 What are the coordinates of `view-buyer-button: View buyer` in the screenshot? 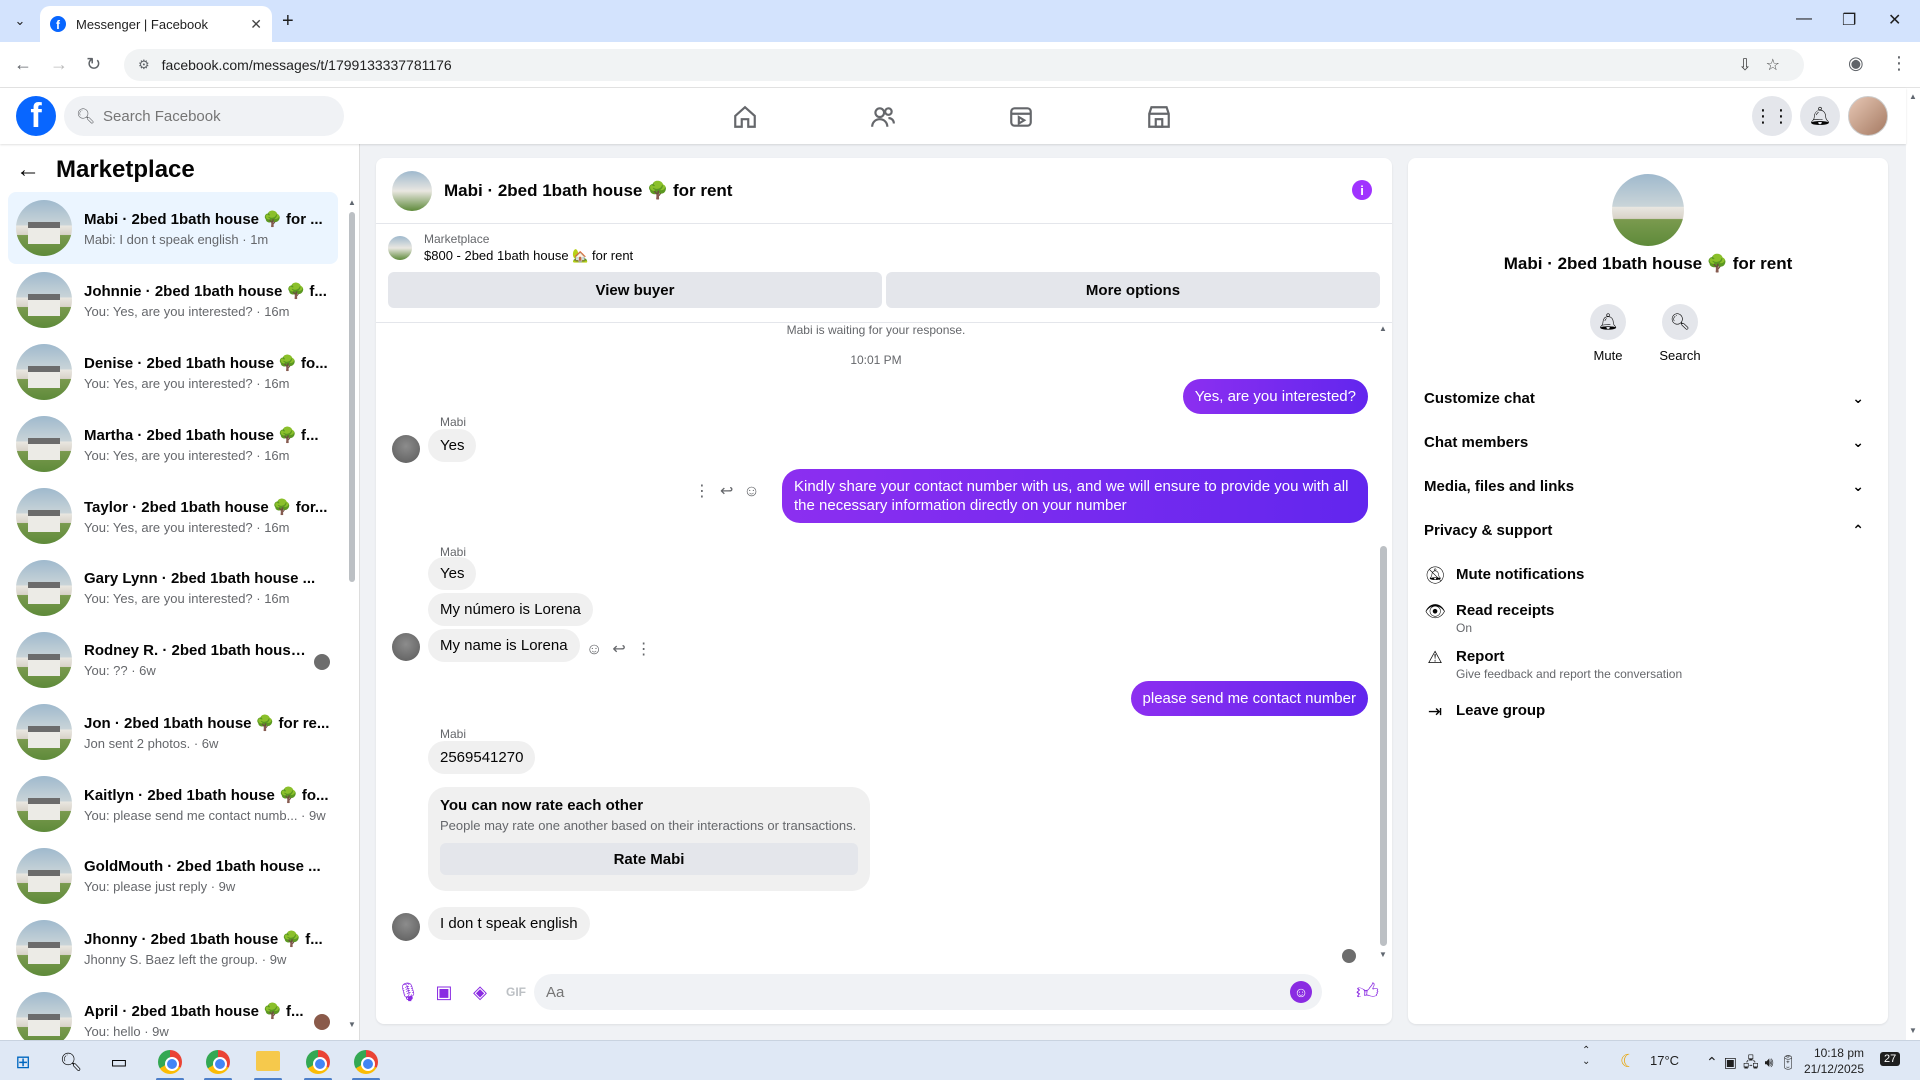 It's located at (635, 290).